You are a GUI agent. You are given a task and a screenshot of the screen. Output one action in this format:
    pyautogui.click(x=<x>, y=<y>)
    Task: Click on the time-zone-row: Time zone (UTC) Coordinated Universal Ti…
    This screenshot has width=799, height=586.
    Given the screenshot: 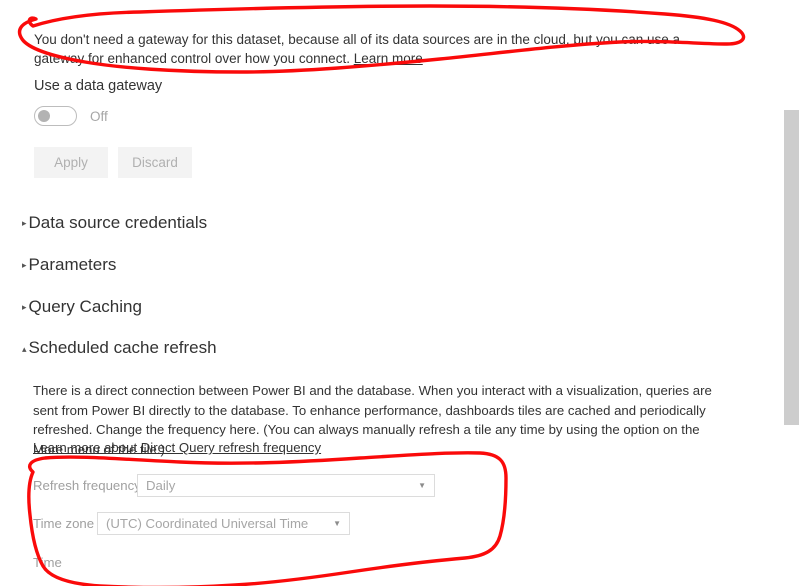 What is the action you would take?
    pyautogui.click(x=191, y=523)
    